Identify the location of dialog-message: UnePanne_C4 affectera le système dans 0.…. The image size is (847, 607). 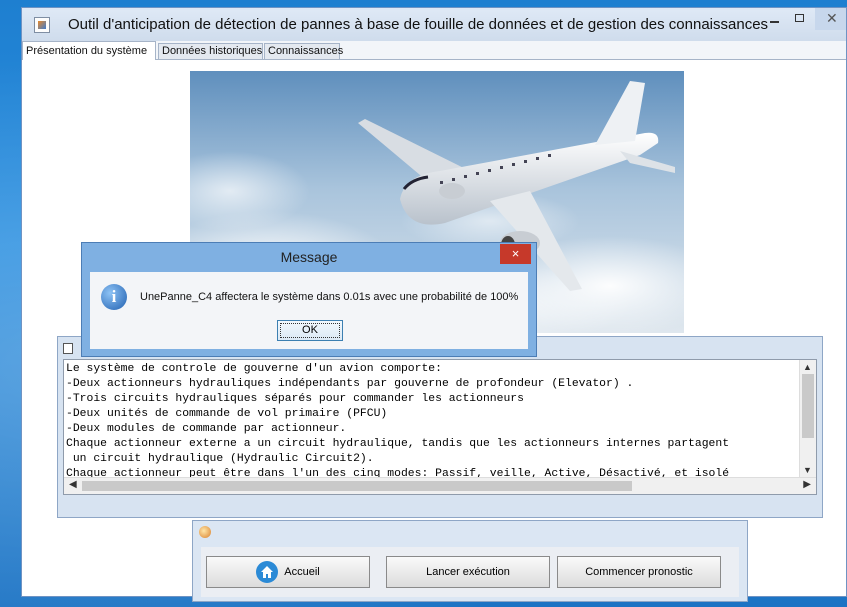
(329, 297).